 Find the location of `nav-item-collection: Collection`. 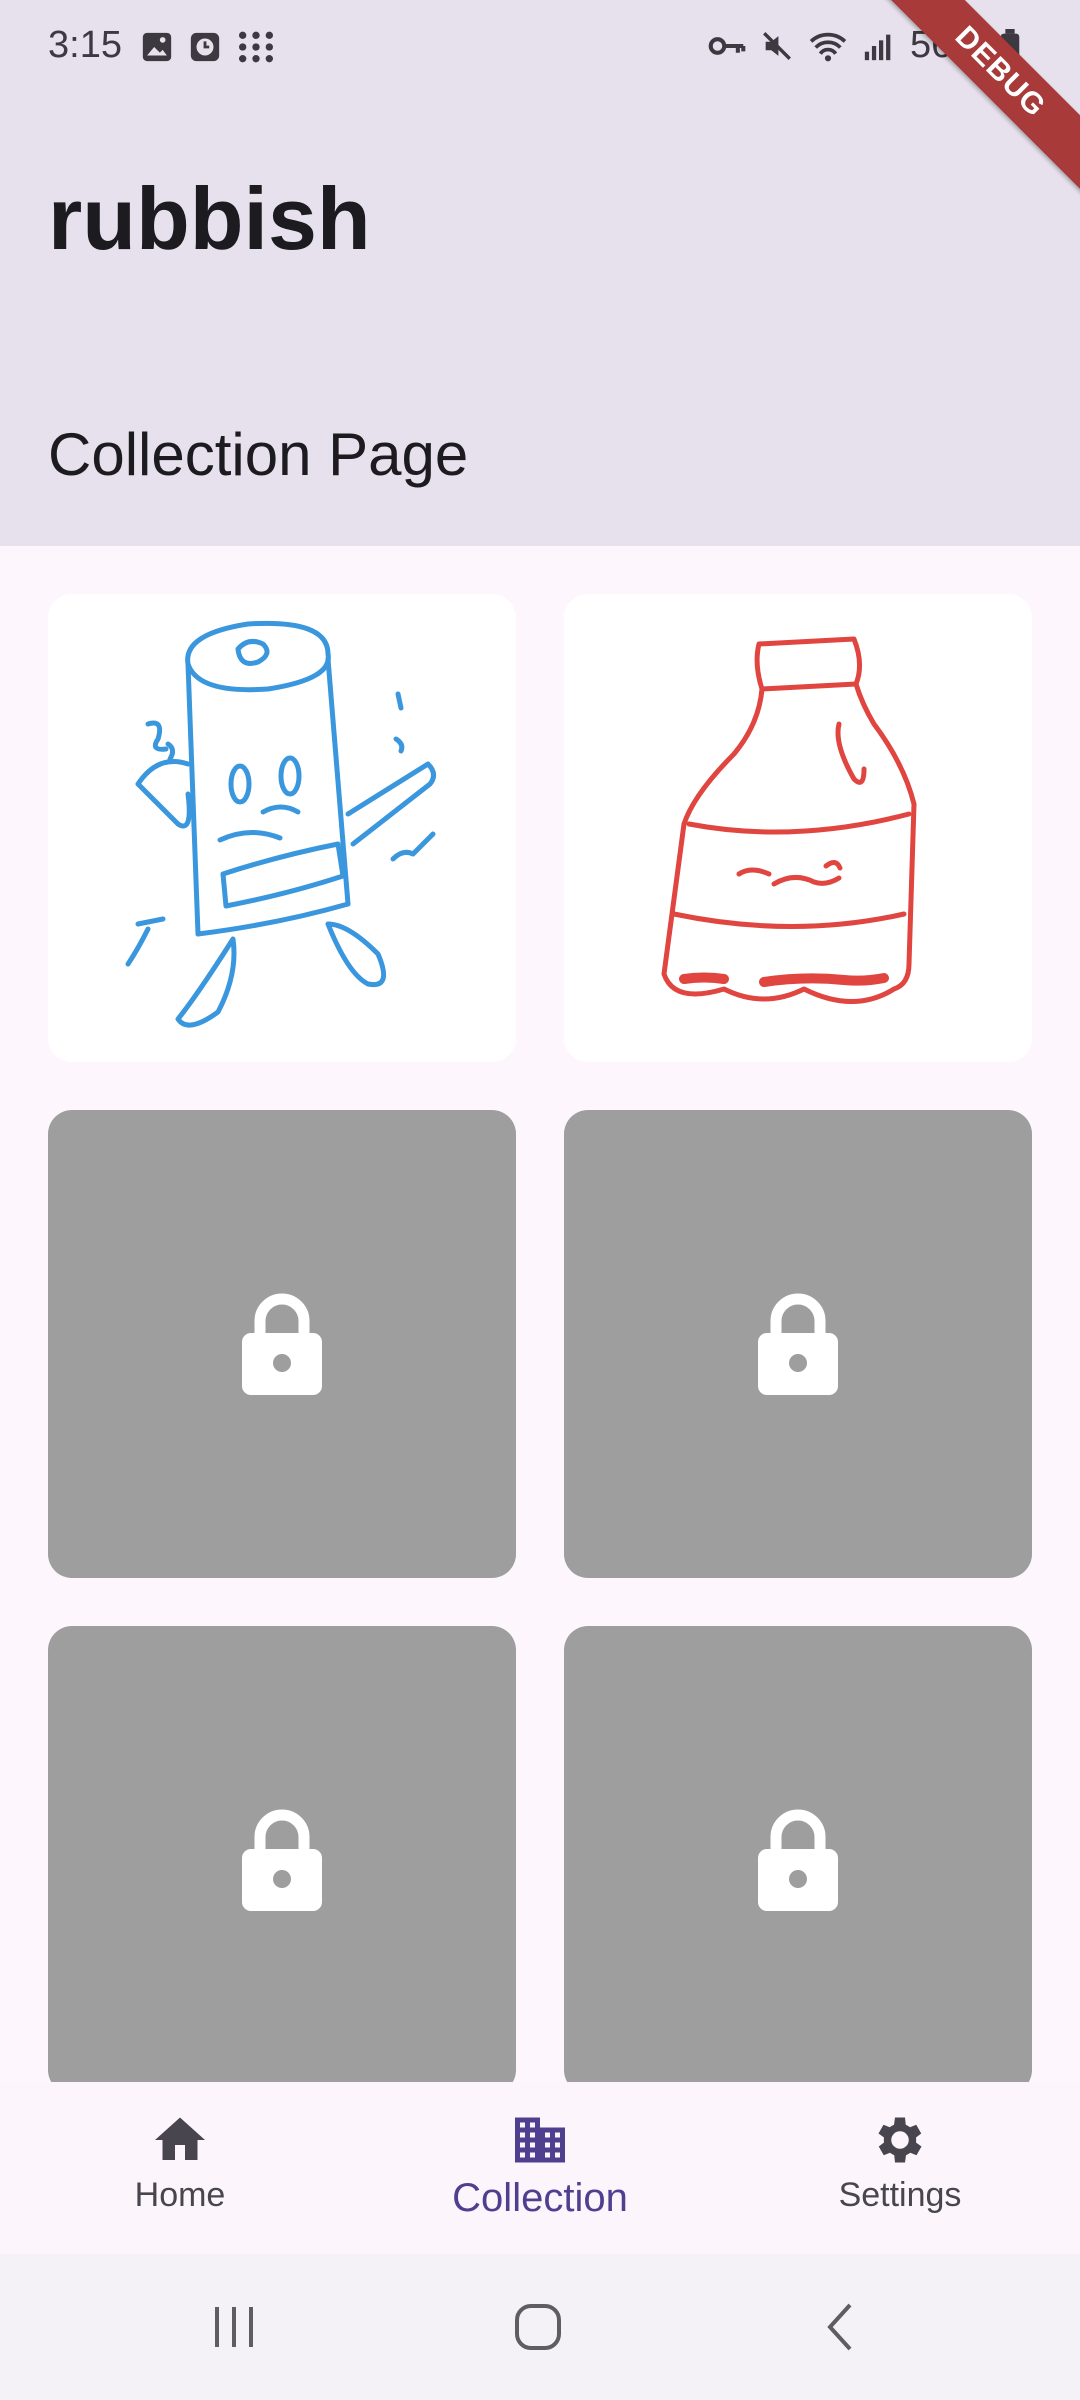

nav-item-collection: Collection is located at coordinates (540, 2168).